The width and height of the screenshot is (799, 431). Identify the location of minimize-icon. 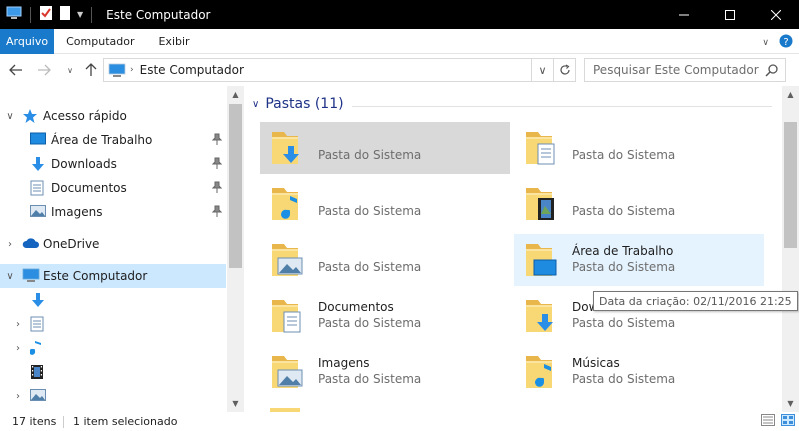
(684, 14).